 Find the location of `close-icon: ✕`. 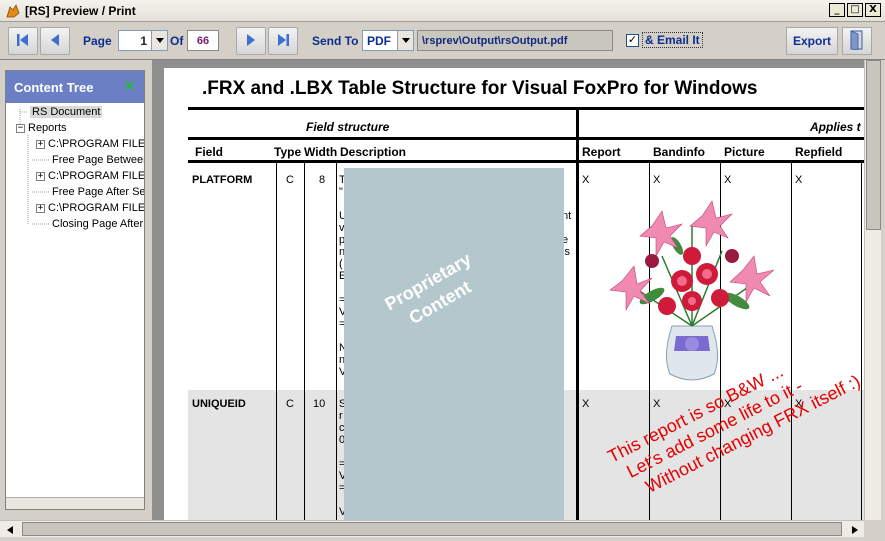

close-icon: ✕ is located at coordinates (129, 86).